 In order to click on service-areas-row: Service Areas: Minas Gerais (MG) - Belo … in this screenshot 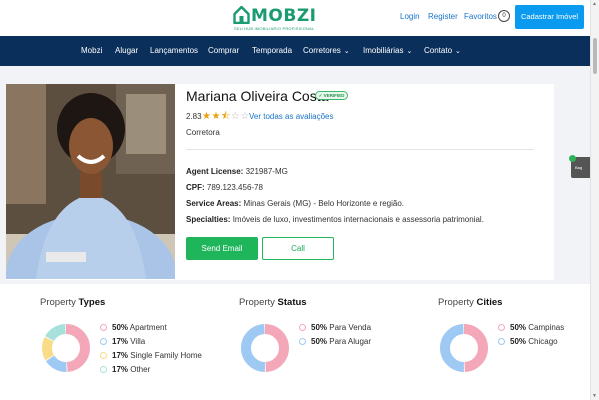, I will do `click(295, 203)`.